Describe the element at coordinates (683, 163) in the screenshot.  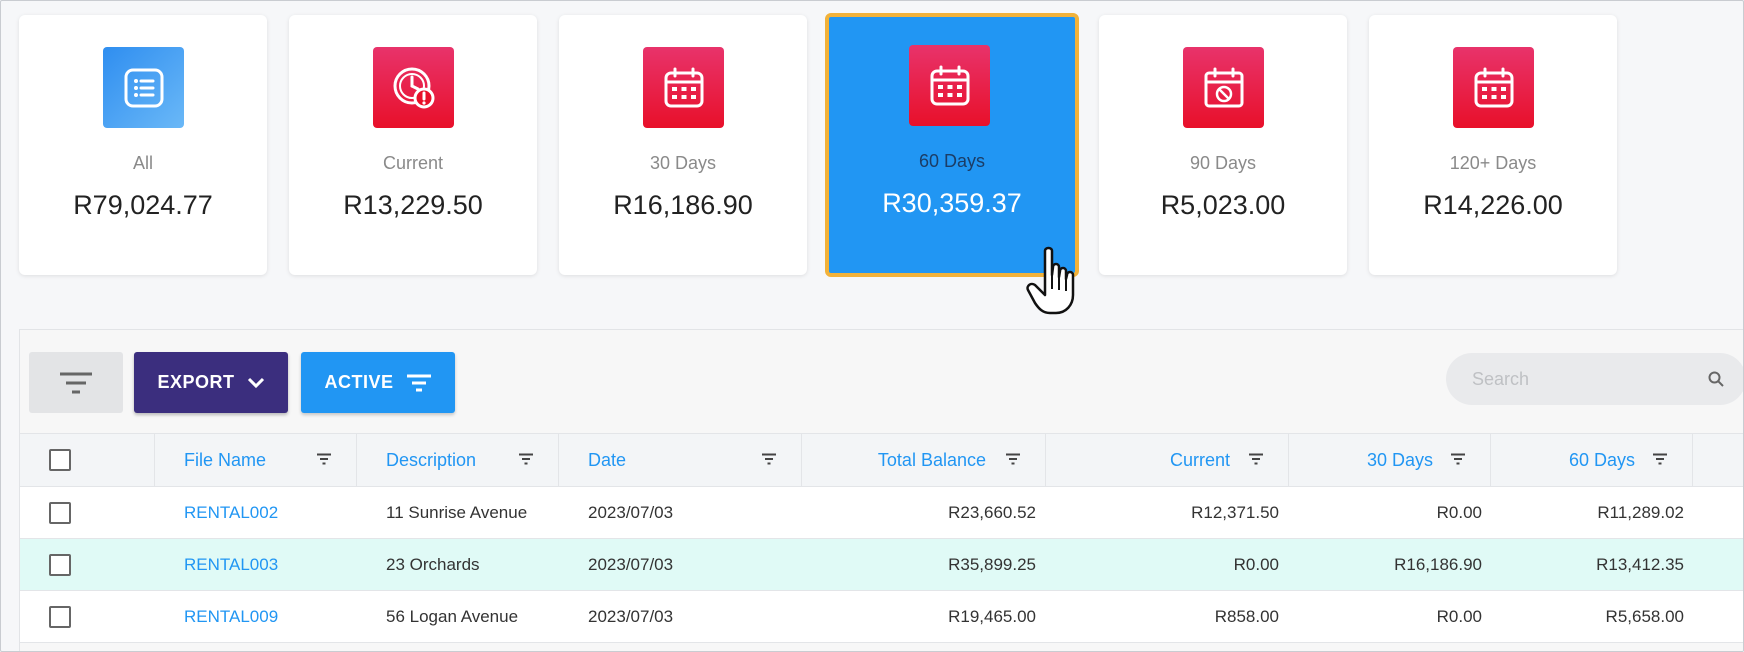
I see `card-label: 30 Days` at that location.